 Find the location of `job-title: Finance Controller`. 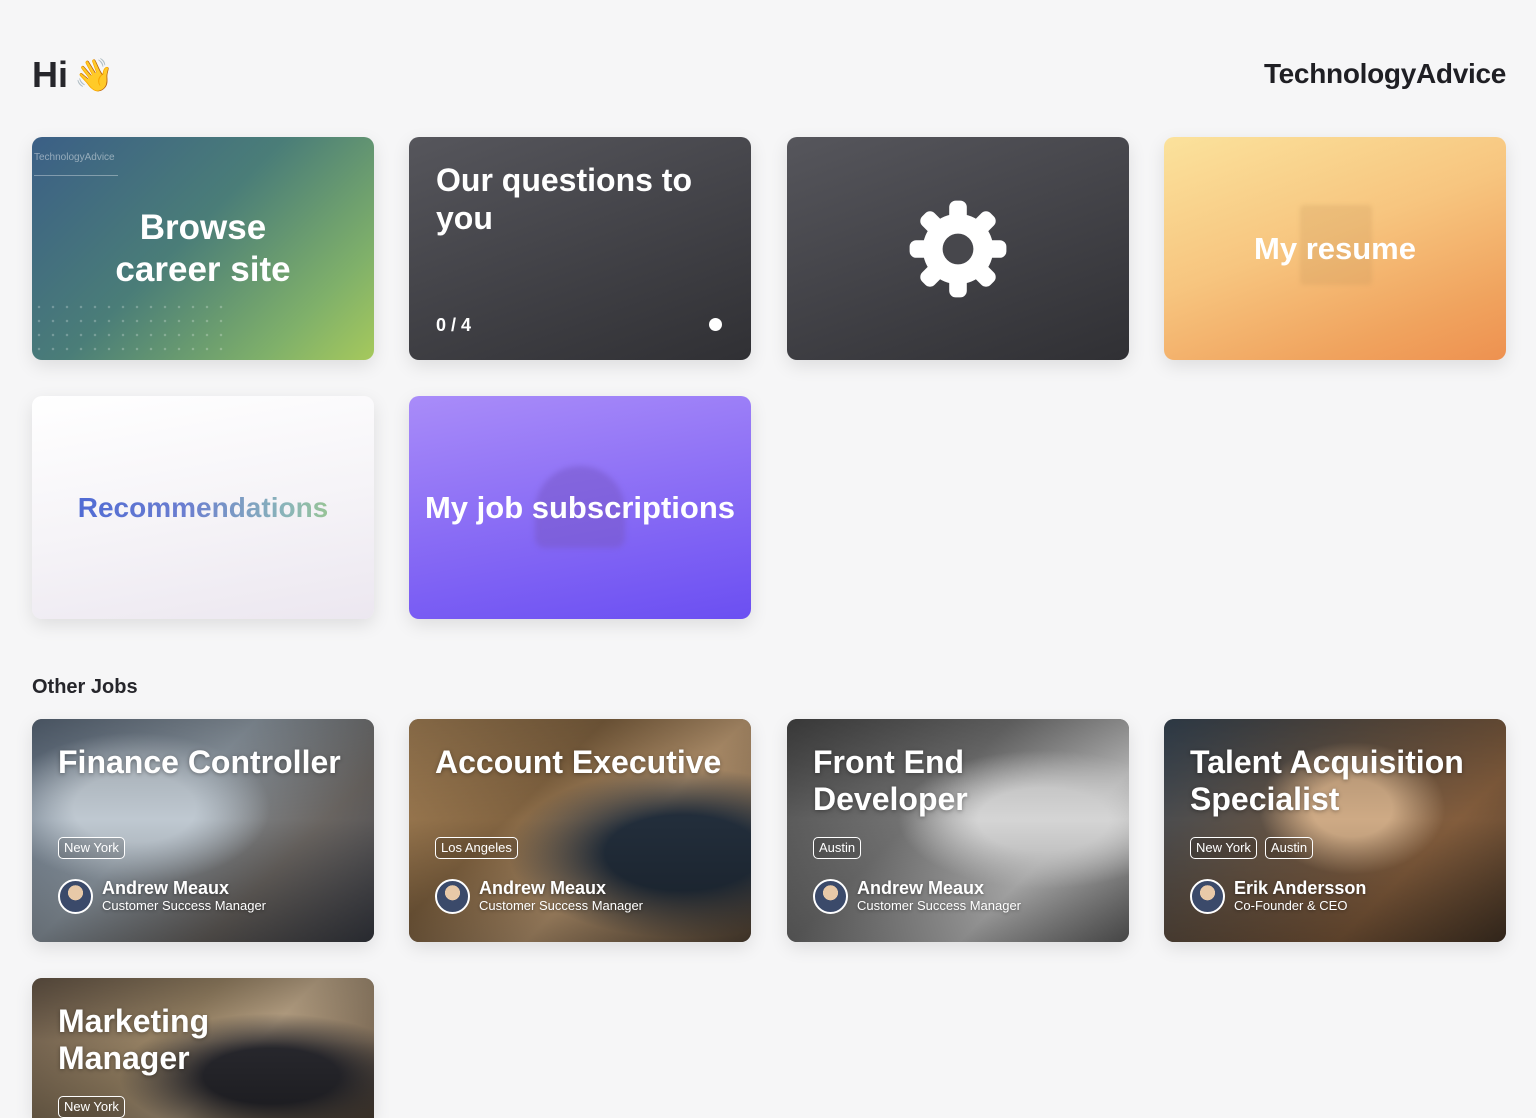

job-title: Finance Controller is located at coordinates (199, 762).